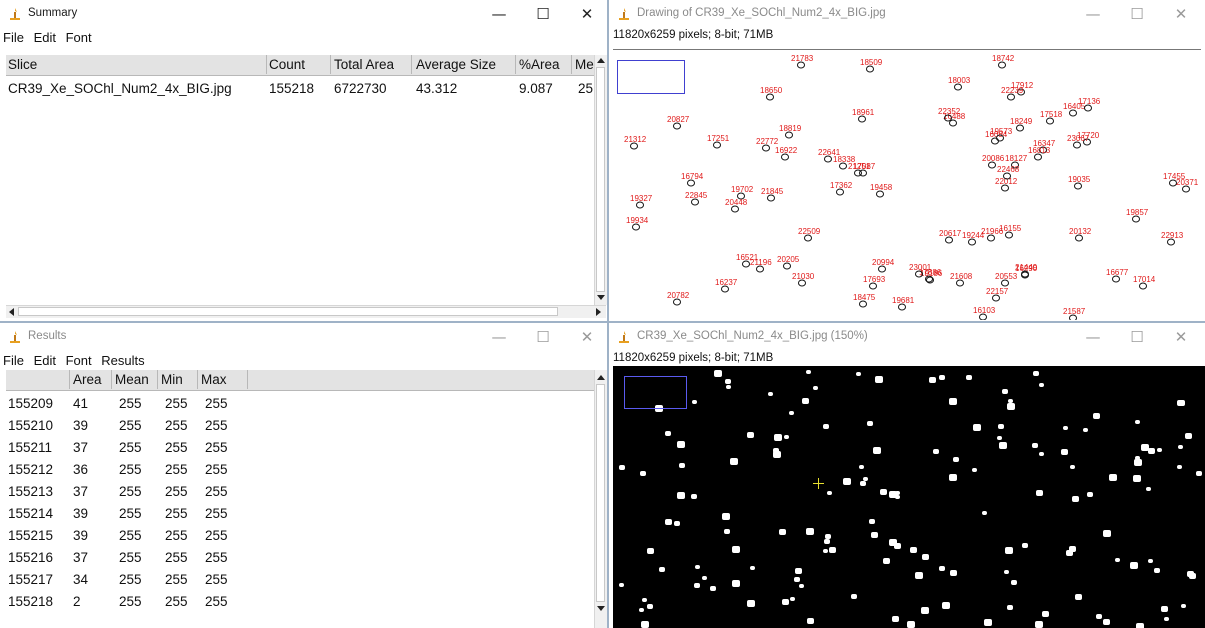  Describe the element at coordinates (137, 64) in the screenshot. I see `col-header-slice: Slice` at that location.